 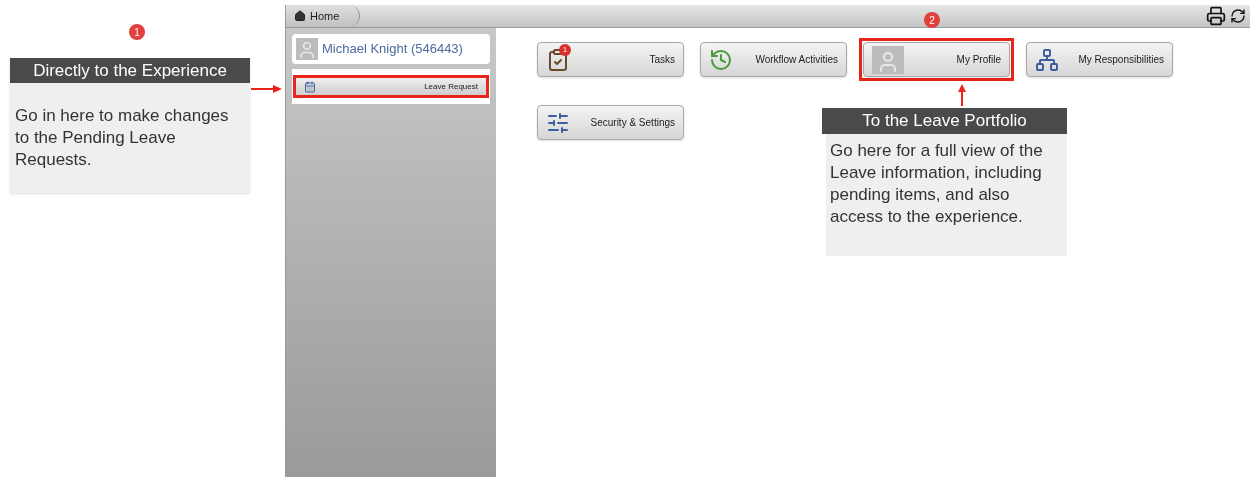 What do you see at coordinates (565, 50) in the screenshot?
I see `count-badge: 1` at bounding box center [565, 50].